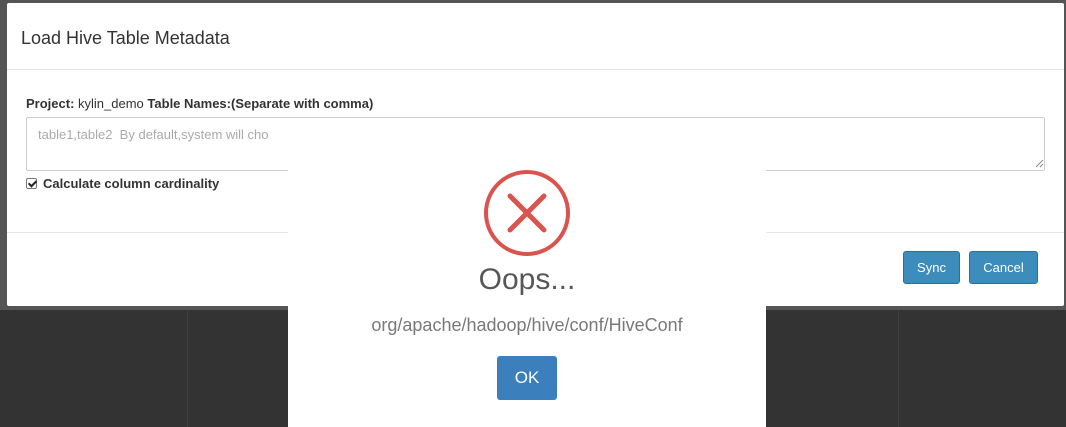 The image size is (1066, 427). What do you see at coordinates (111, 103) in the screenshot?
I see `project-value: kylin_demo` at bounding box center [111, 103].